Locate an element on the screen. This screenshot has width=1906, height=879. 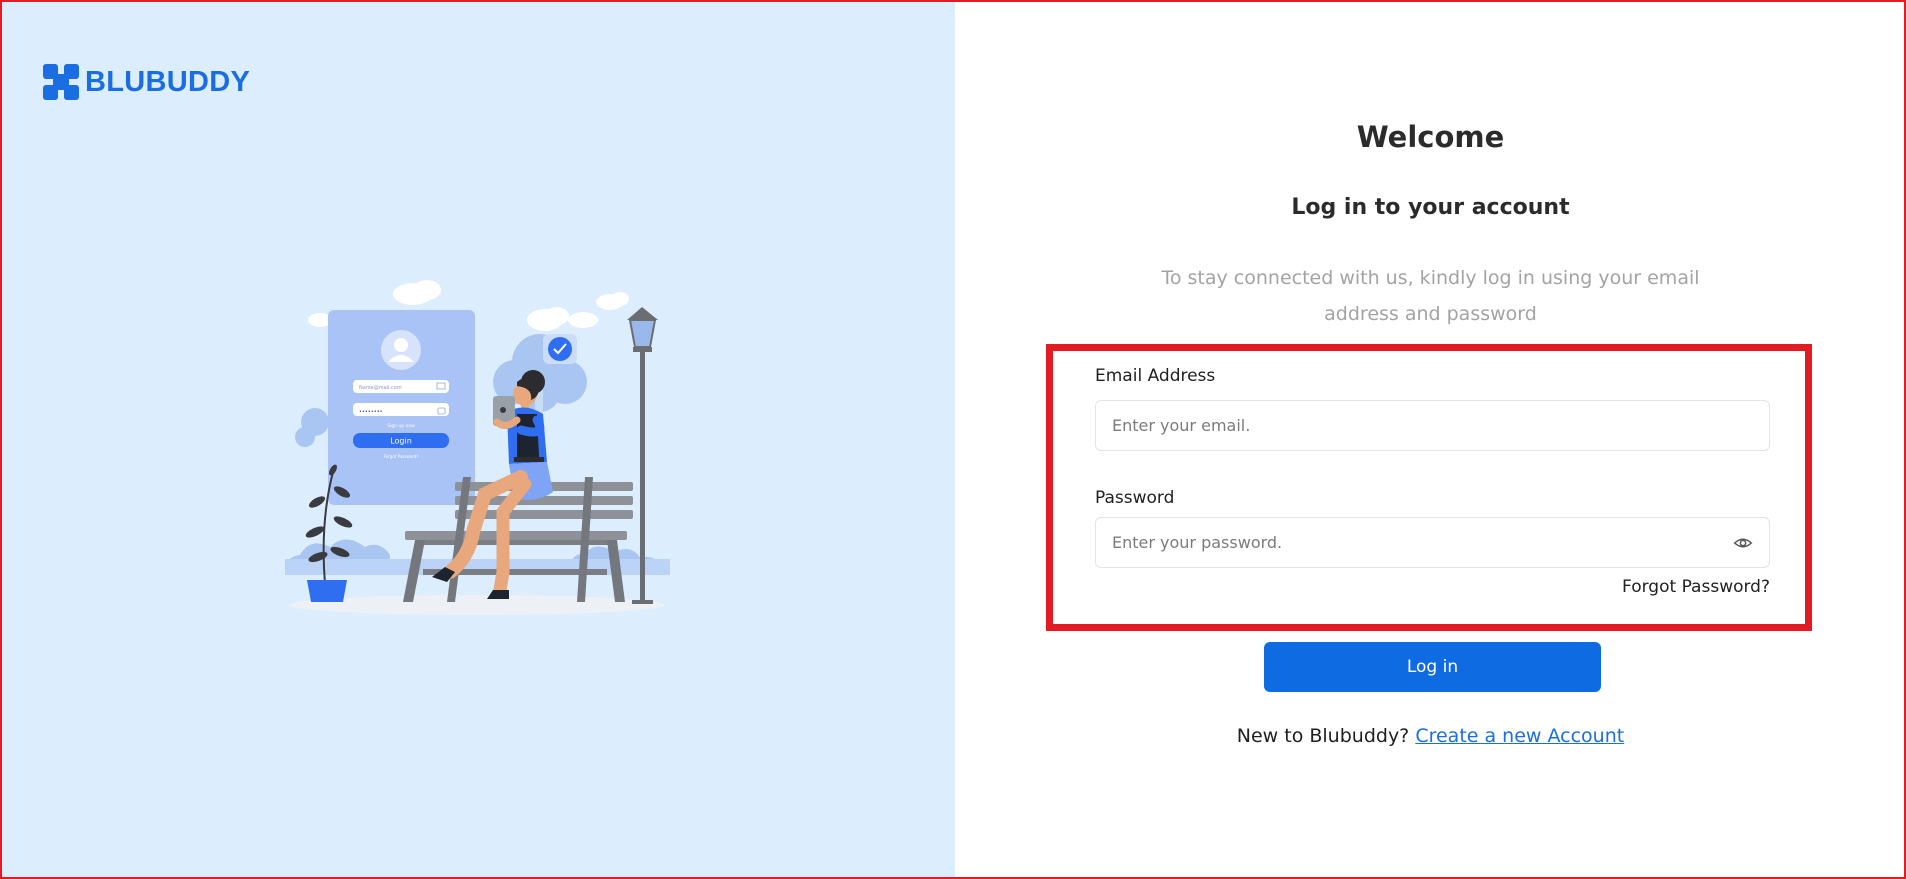
signup-prompt-text: New to Blubuddy? is located at coordinates (1323, 736).